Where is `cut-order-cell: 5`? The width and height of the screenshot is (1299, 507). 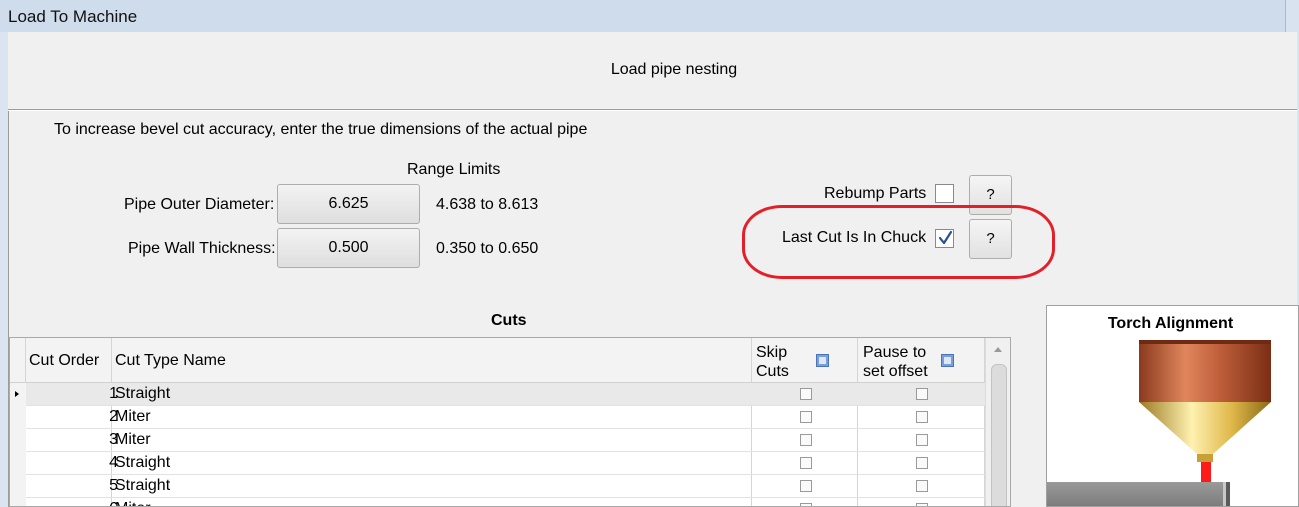 cut-order-cell: 5 is located at coordinates (113, 485).